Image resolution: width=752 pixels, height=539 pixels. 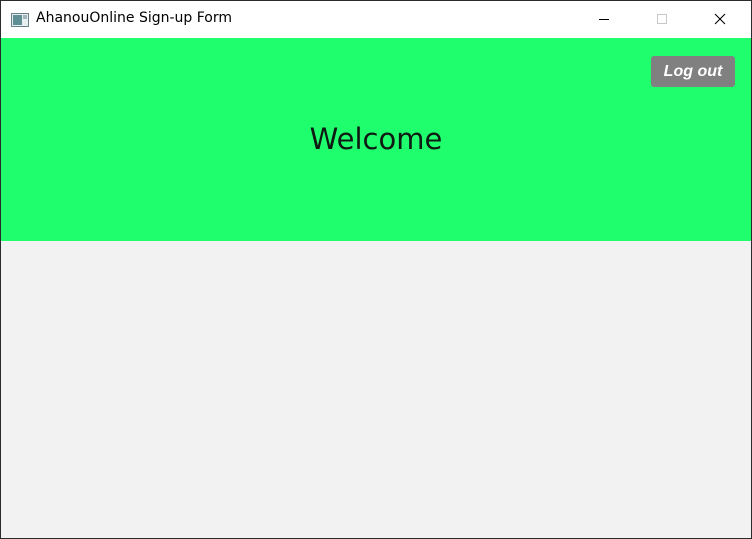 I want to click on logout-button: Log out, so click(x=693, y=71).